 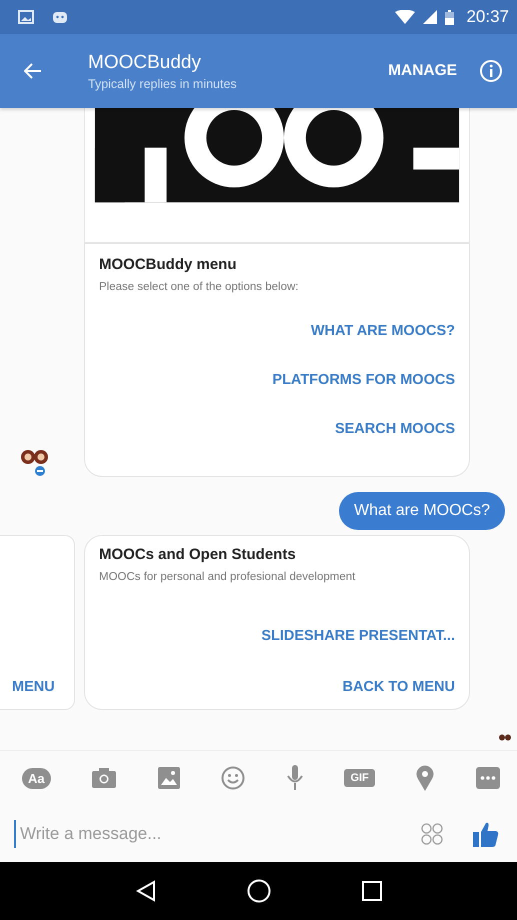 What do you see at coordinates (145, 63) in the screenshot?
I see `chat-title: MOOCBuddy` at bounding box center [145, 63].